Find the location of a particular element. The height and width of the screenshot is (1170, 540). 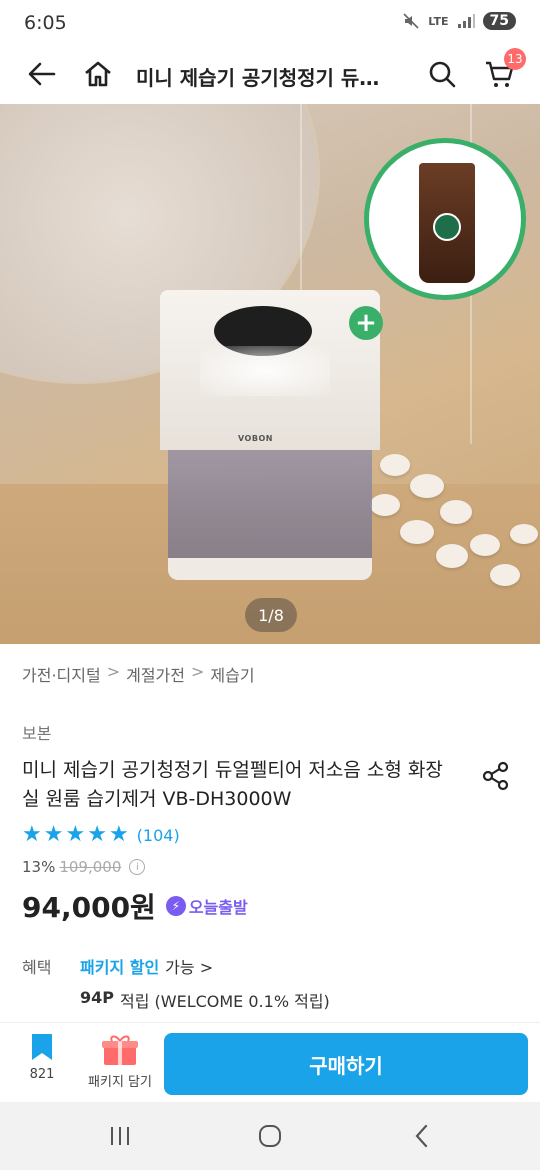

lightning-icon: ⚡ is located at coordinates (175, 906).